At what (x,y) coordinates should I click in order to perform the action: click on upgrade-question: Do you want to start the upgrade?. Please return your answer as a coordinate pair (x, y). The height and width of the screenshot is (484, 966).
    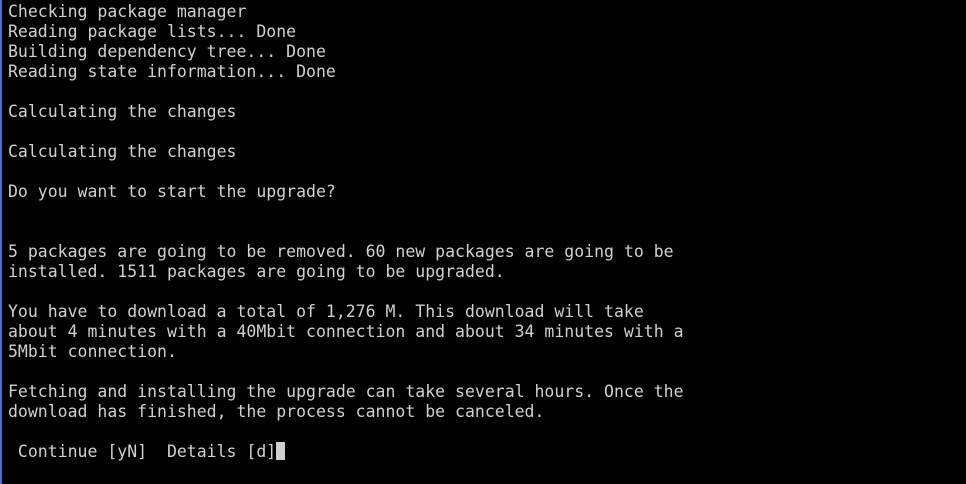
    Looking at the image, I should click on (172, 191).